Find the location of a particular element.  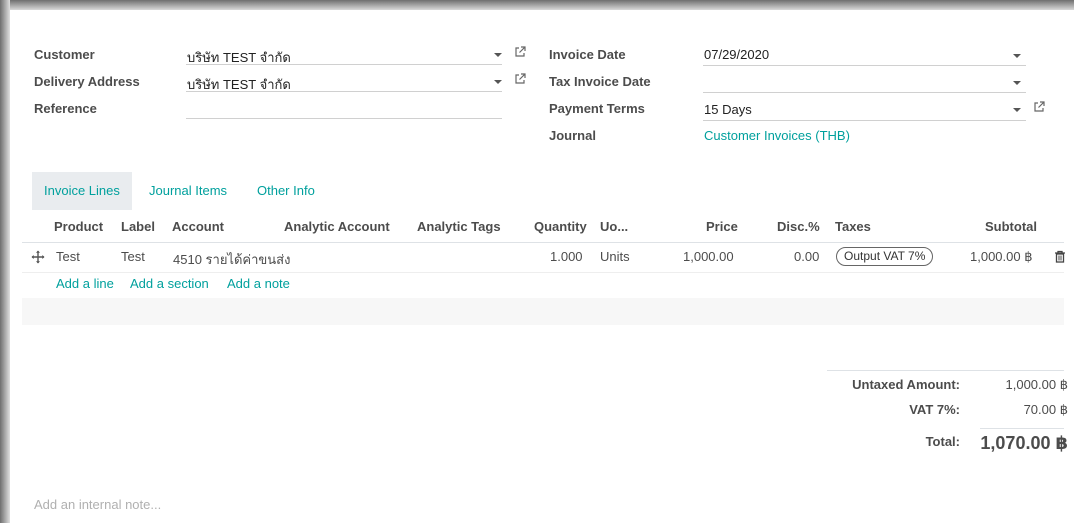

cell-disc: 0.00 is located at coordinates (807, 256).